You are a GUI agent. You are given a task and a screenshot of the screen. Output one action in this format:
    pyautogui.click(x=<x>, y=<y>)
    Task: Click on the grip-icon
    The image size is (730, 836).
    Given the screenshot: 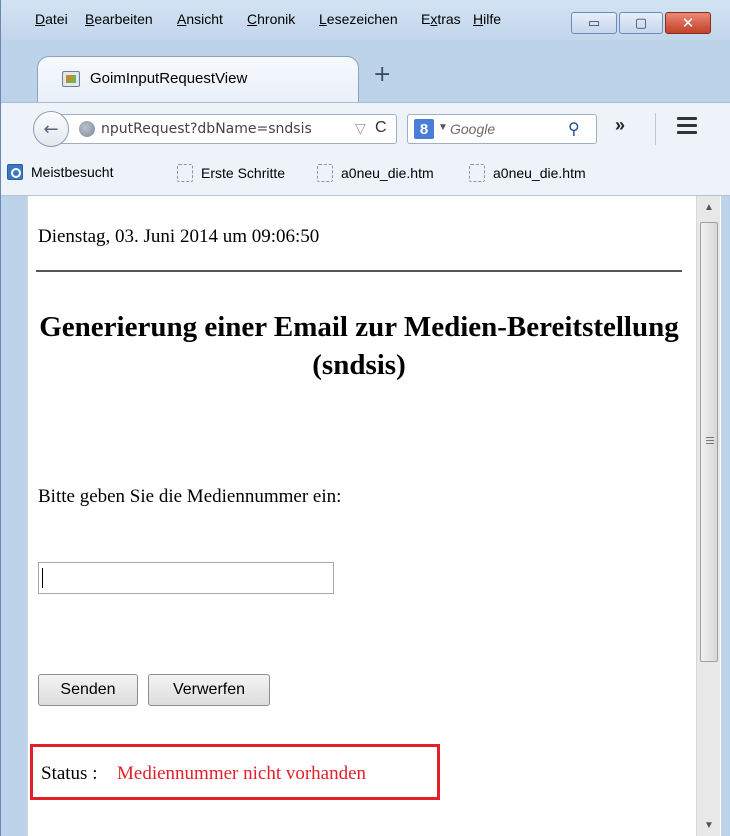 What is the action you would take?
    pyautogui.click(x=710, y=441)
    